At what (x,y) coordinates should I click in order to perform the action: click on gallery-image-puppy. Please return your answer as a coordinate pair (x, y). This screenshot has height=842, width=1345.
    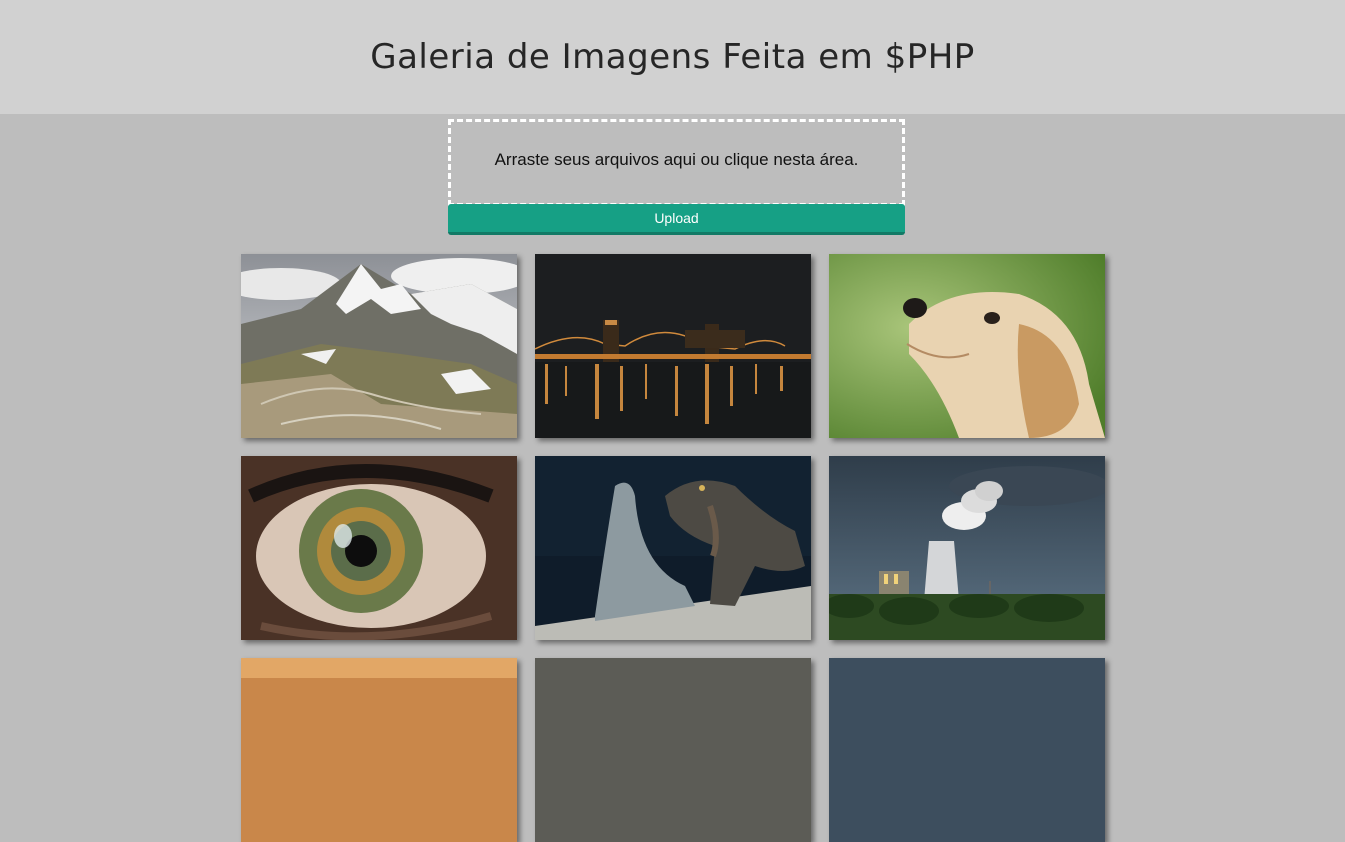
    Looking at the image, I should click on (967, 346).